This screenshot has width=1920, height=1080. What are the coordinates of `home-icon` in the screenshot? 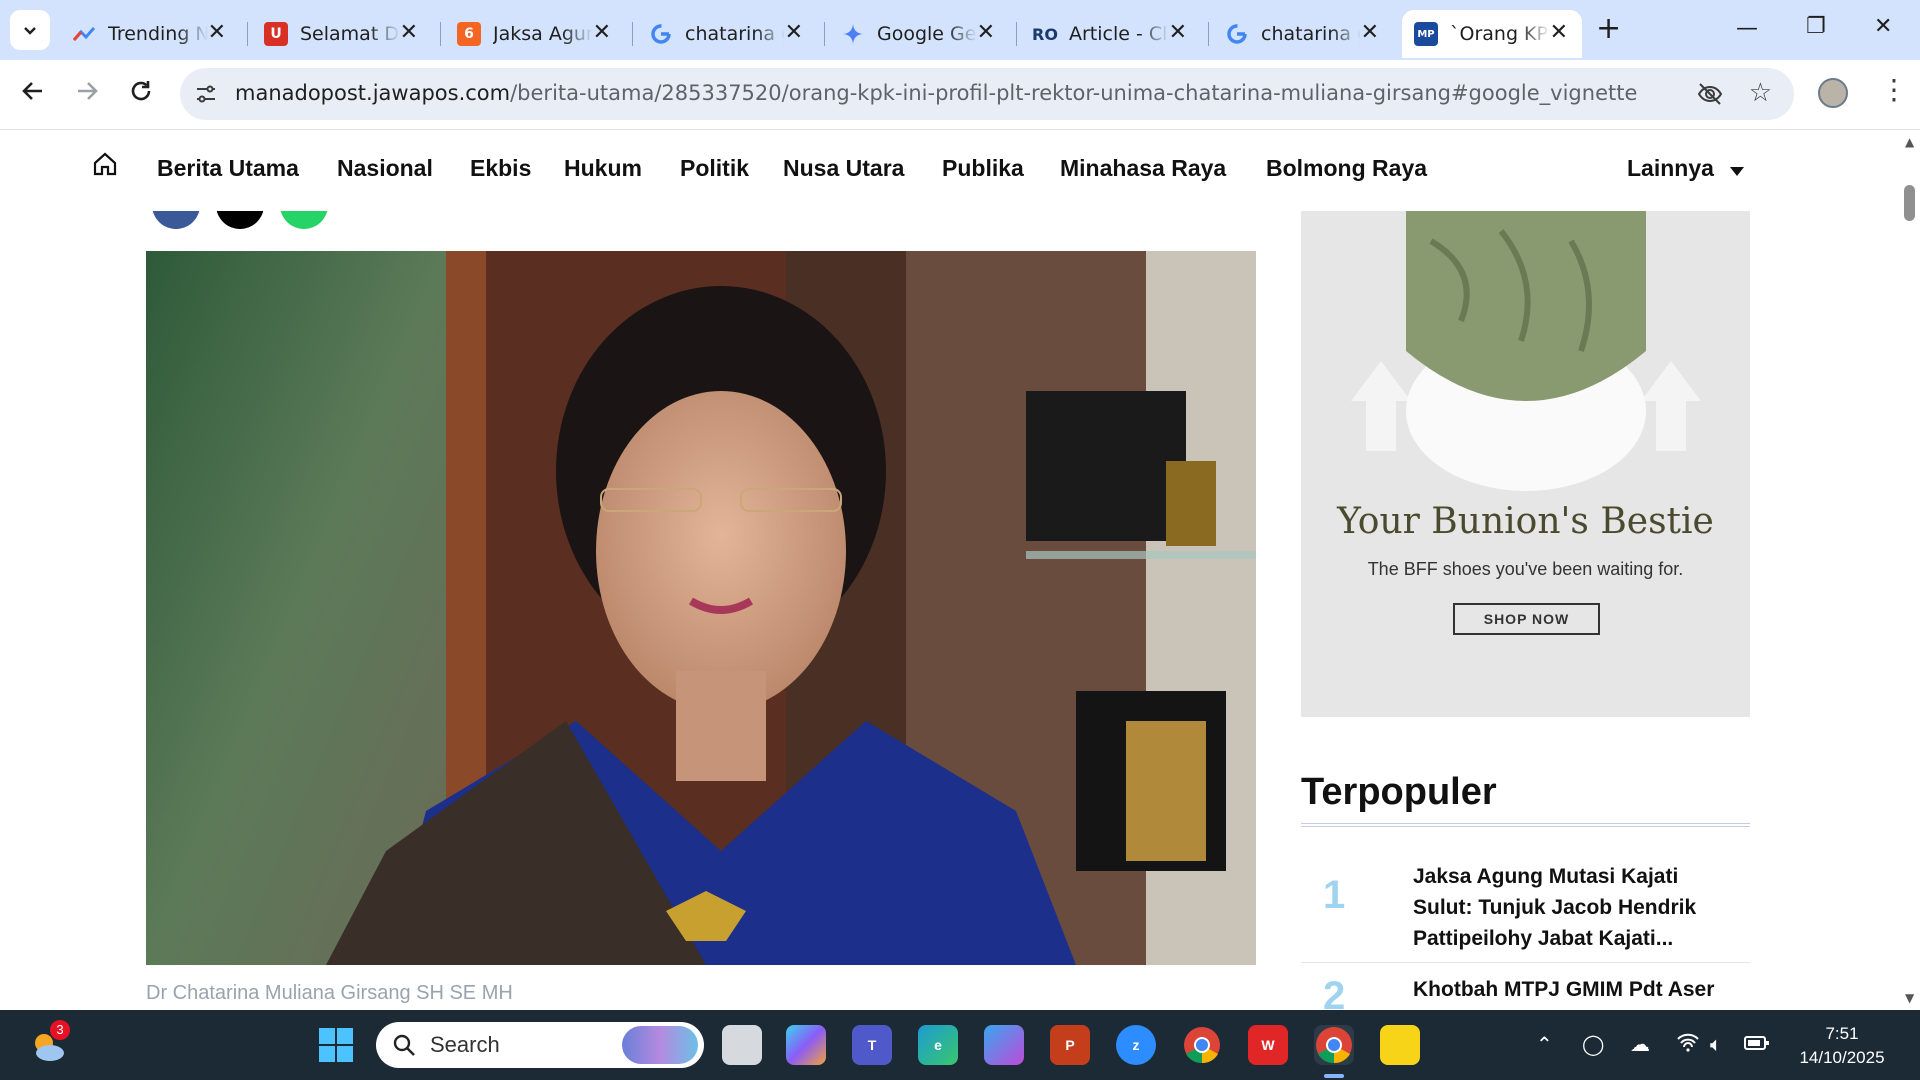 It's located at (105, 164).